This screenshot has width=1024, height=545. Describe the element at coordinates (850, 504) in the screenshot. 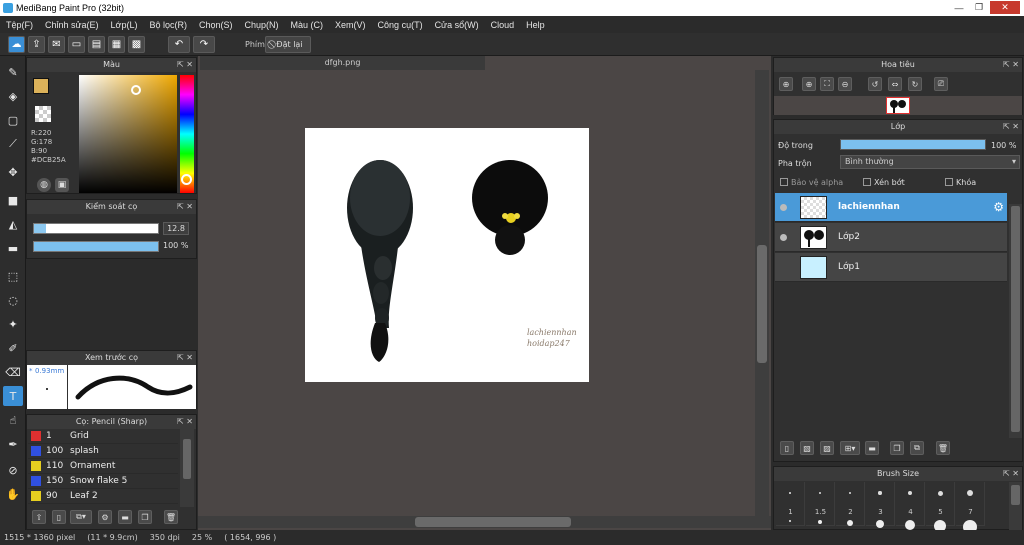

I see `brush-size-cell: 2` at that location.